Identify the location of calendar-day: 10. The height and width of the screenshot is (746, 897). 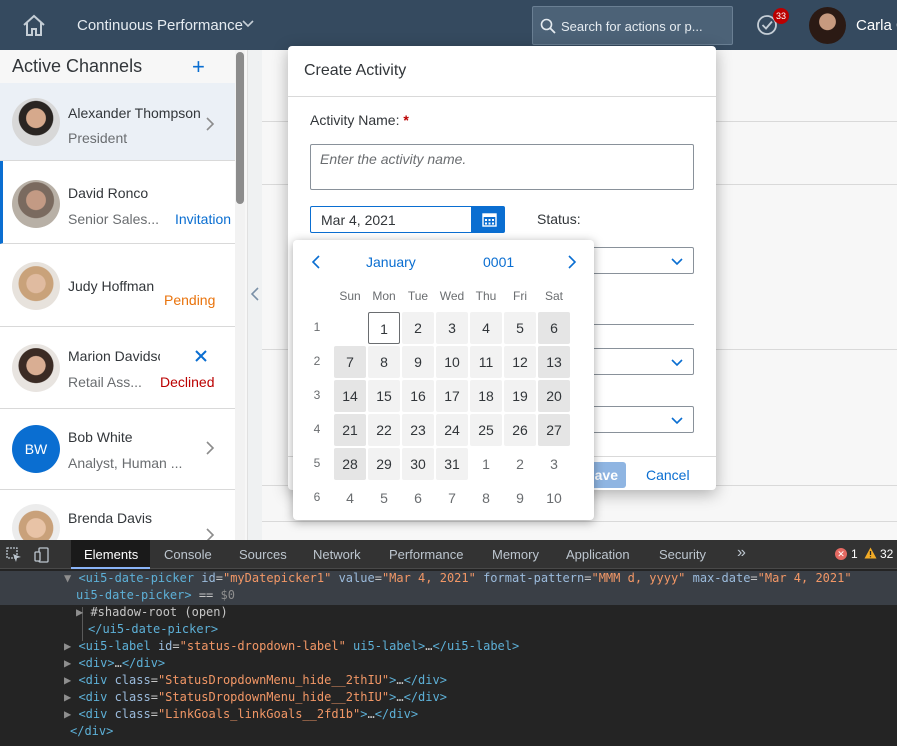
(452, 362).